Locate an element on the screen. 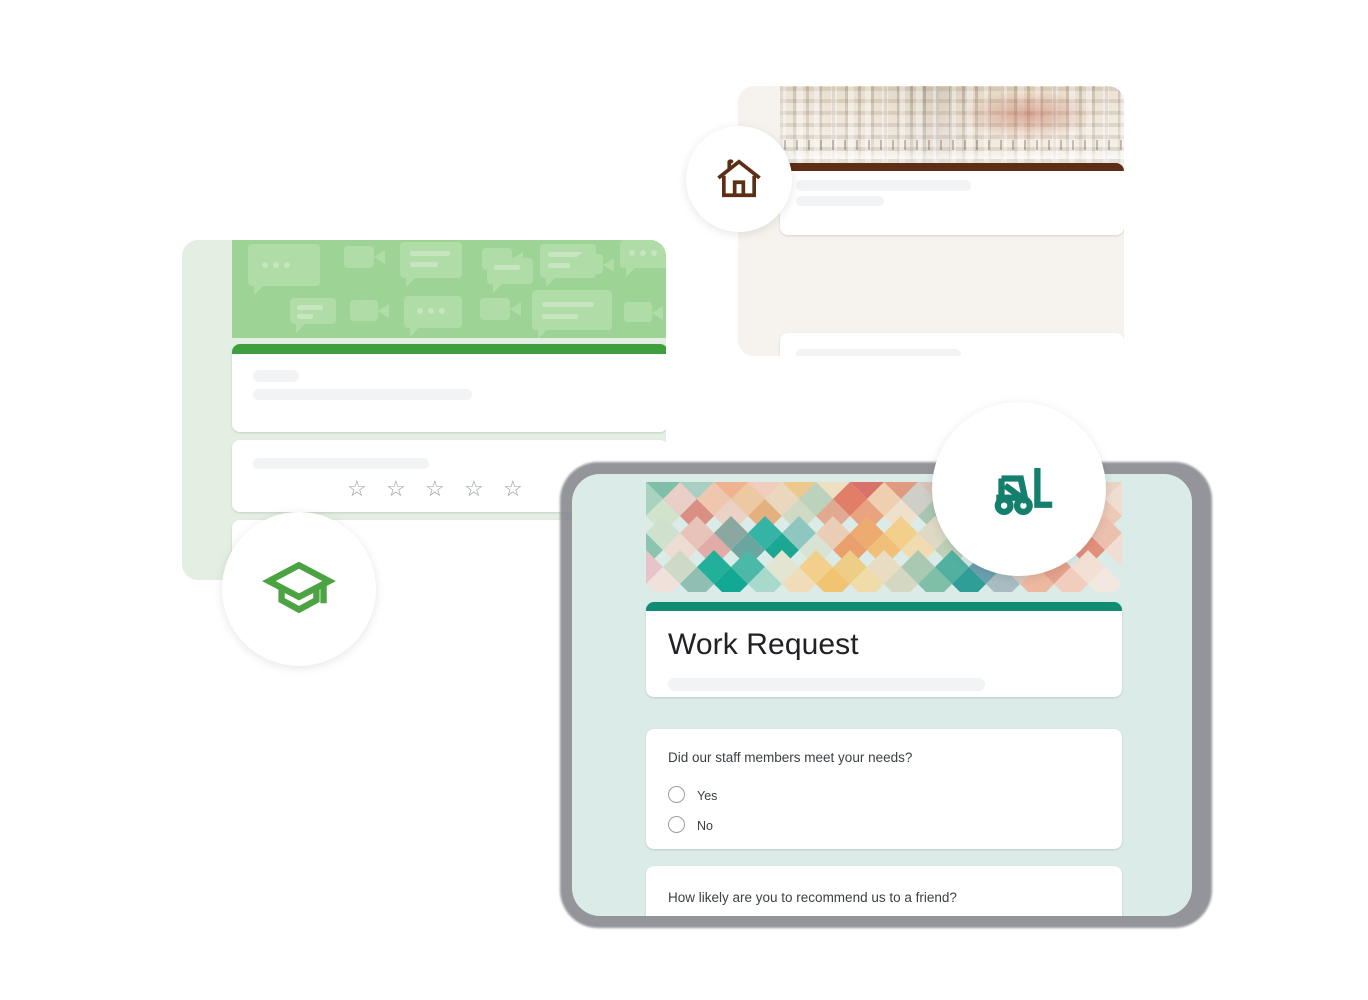 The width and height of the screenshot is (1368, 1000). home-form-banner-photo is located at coordinates (952, 124).